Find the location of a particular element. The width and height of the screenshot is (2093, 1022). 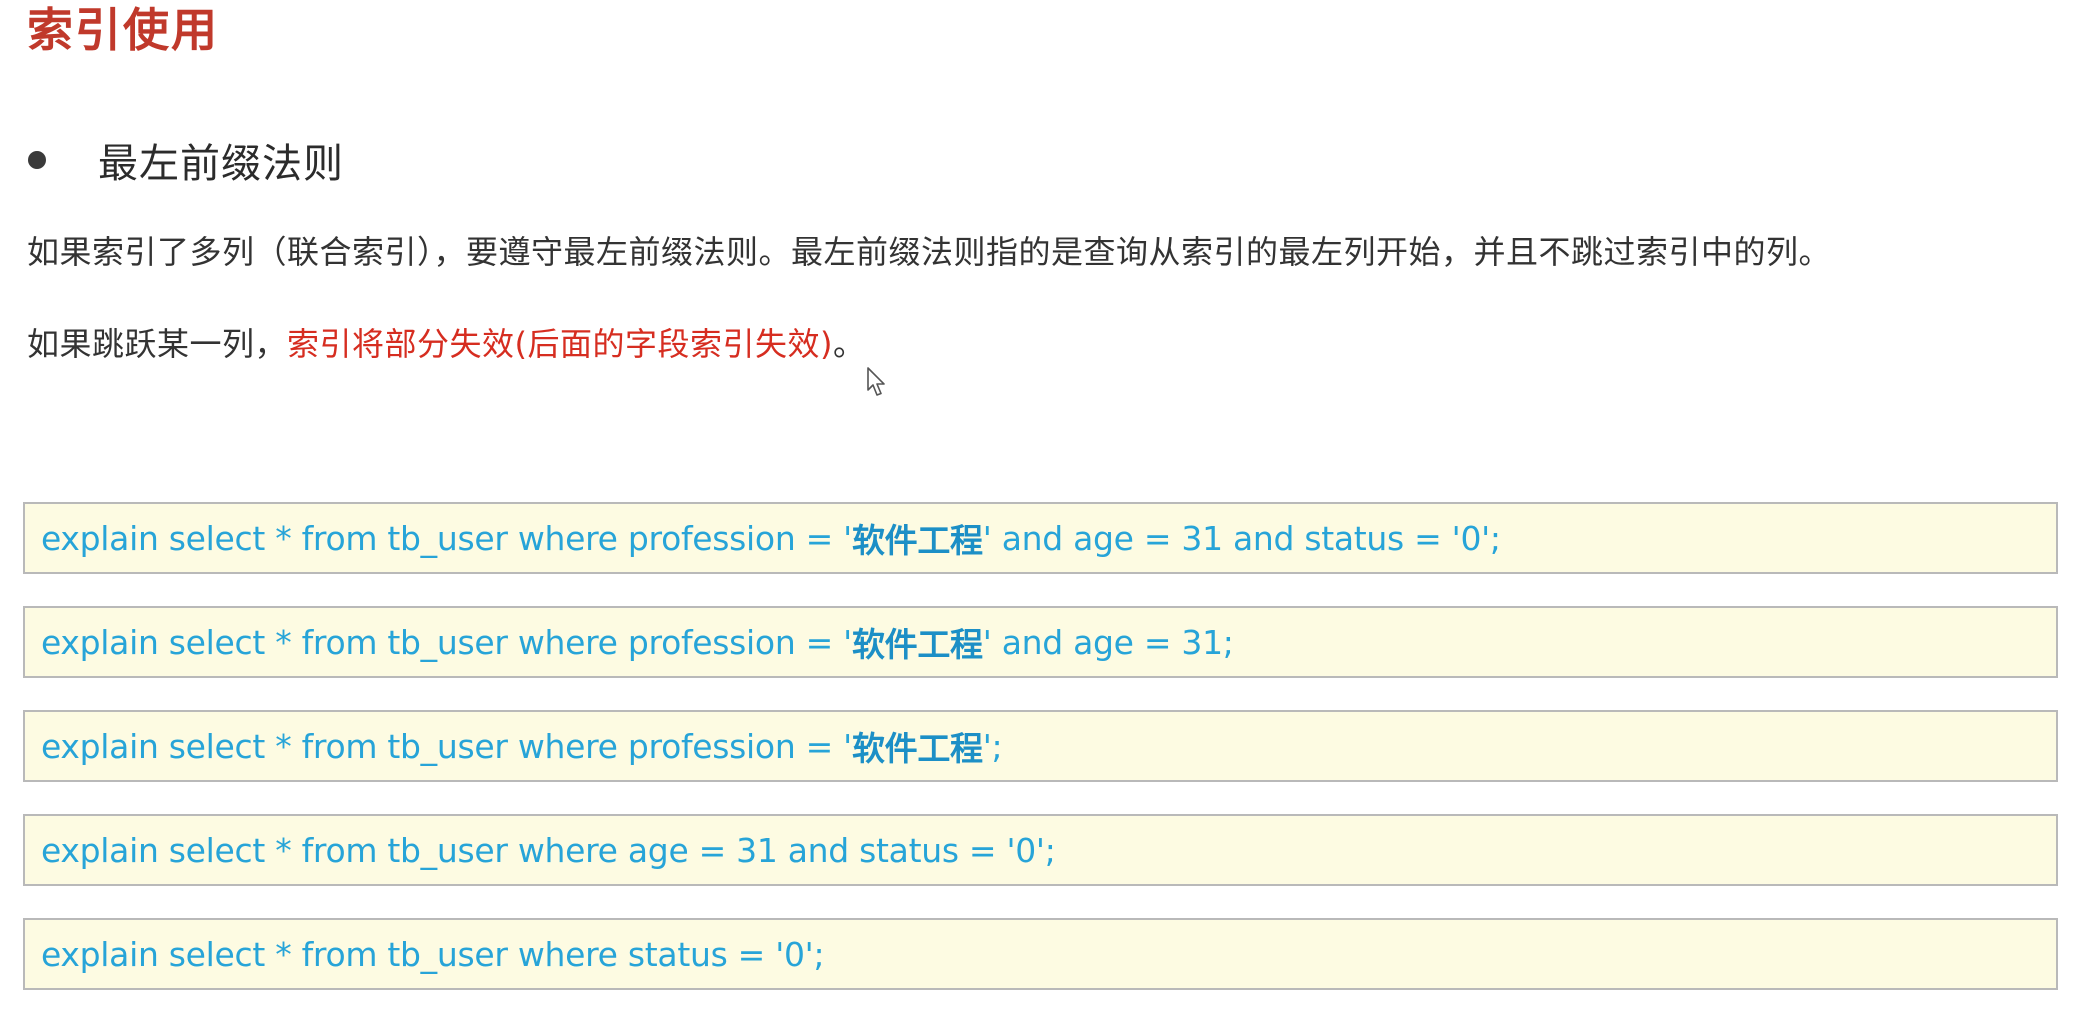

bullet-heading: 最左前缀法则 is located at coordinates (221, 164).